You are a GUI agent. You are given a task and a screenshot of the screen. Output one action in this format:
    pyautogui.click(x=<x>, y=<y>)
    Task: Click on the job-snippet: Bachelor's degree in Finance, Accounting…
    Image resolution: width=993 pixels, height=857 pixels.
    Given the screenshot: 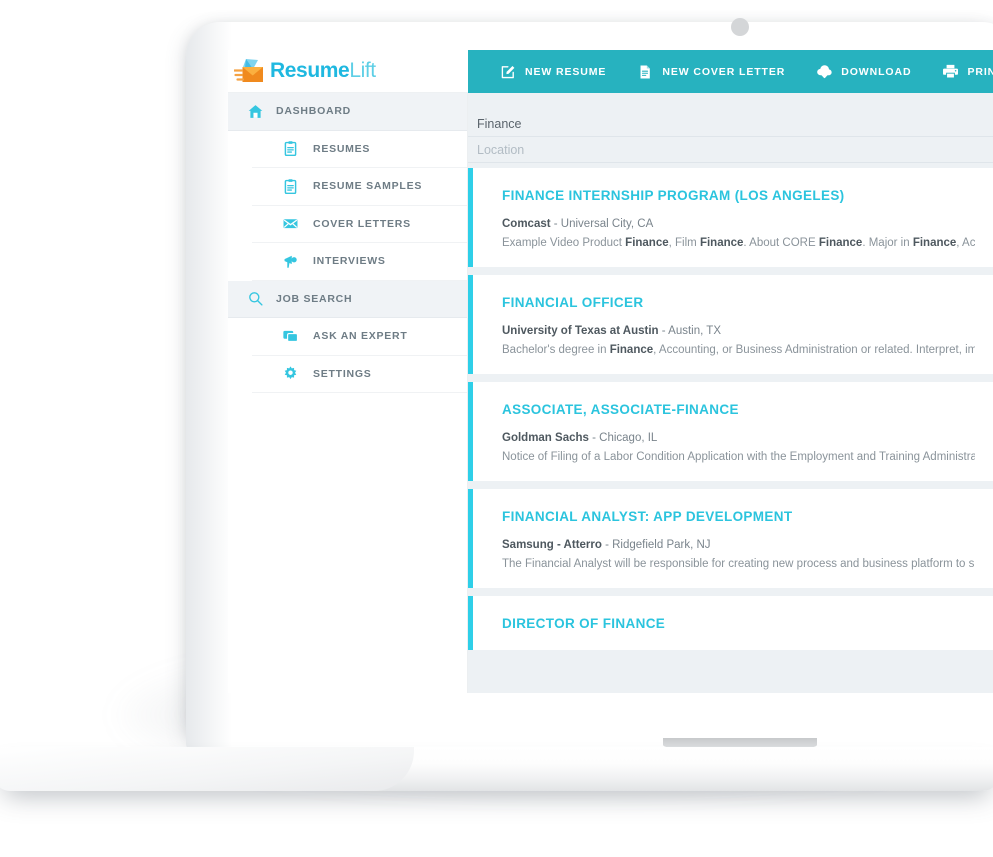 What is the action you would take?
    pyautogui.click(x=738, y=350)
    